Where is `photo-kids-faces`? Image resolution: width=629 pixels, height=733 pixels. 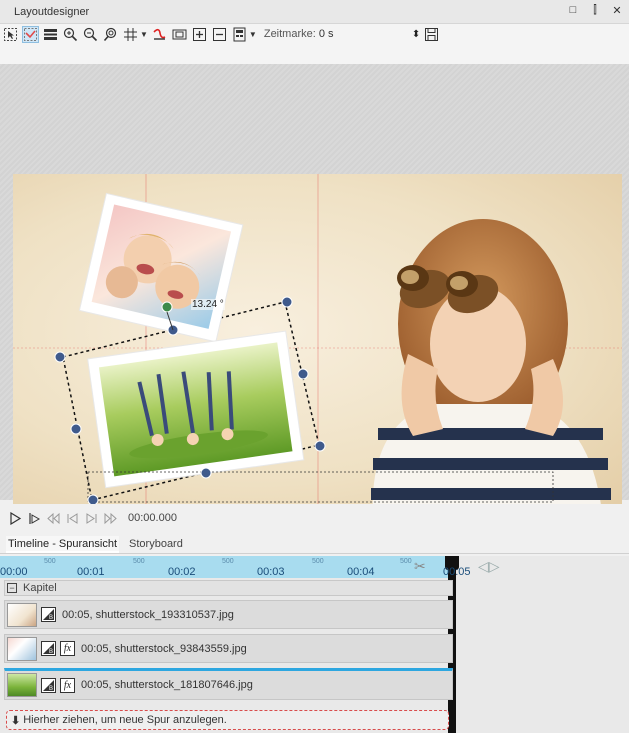
photo-kids-faces is located at coordinates (161, 267).